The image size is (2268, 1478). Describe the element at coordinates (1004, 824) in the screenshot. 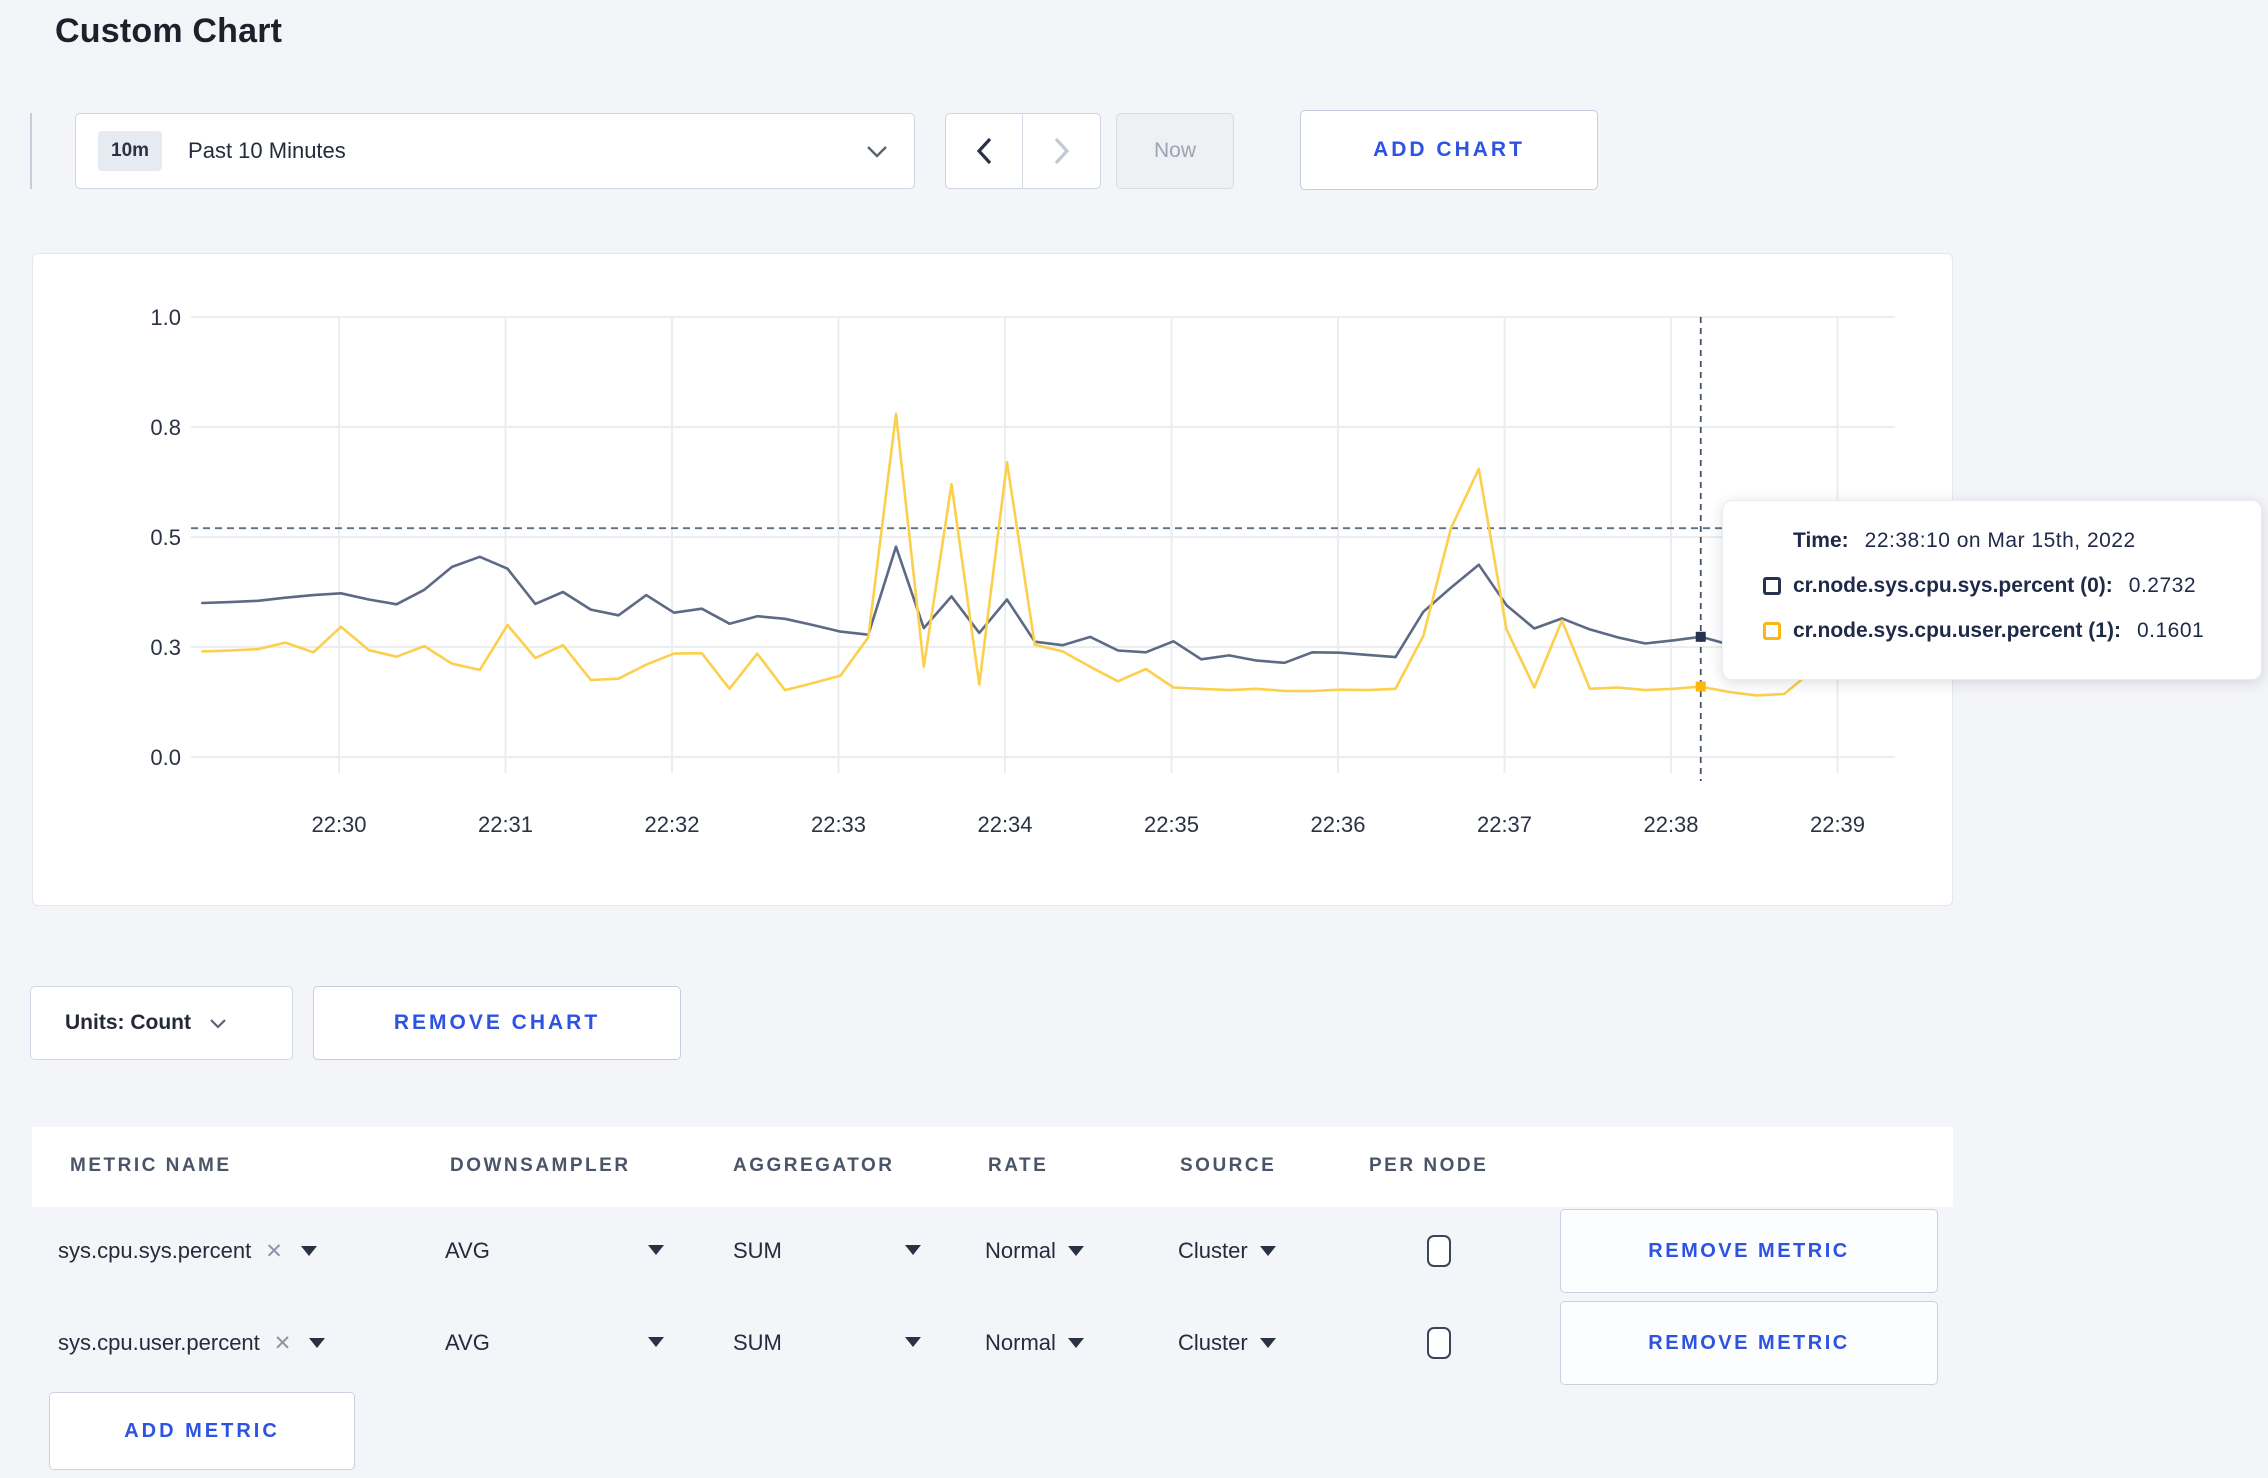

I see `svg-text: 22:34` at that location.